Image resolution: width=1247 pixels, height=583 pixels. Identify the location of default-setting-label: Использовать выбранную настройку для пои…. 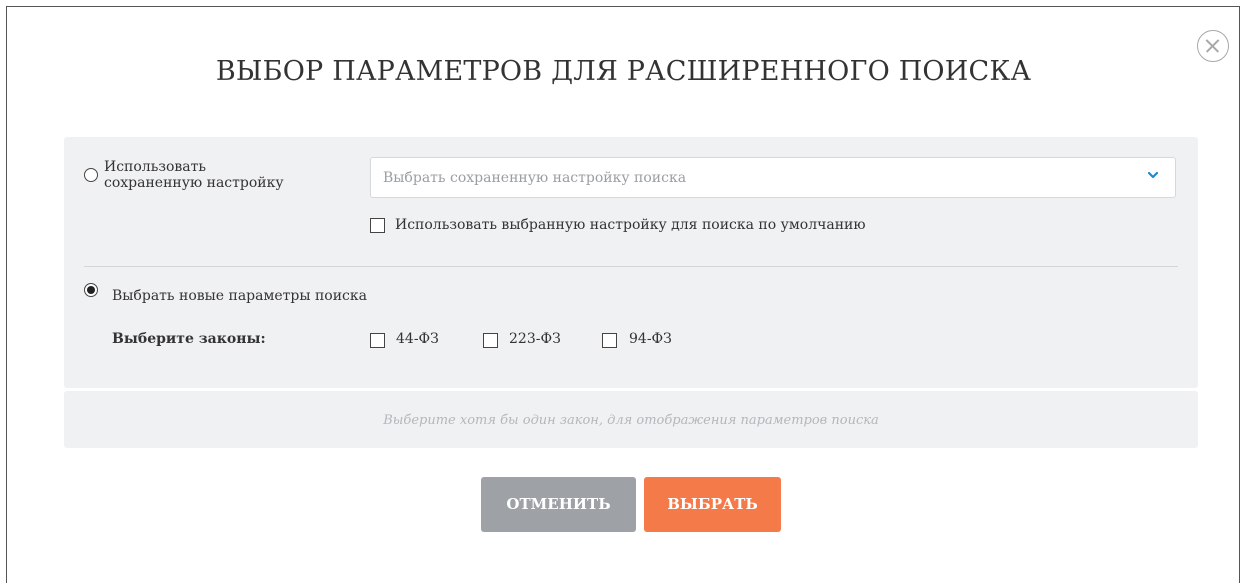
(630, 225).